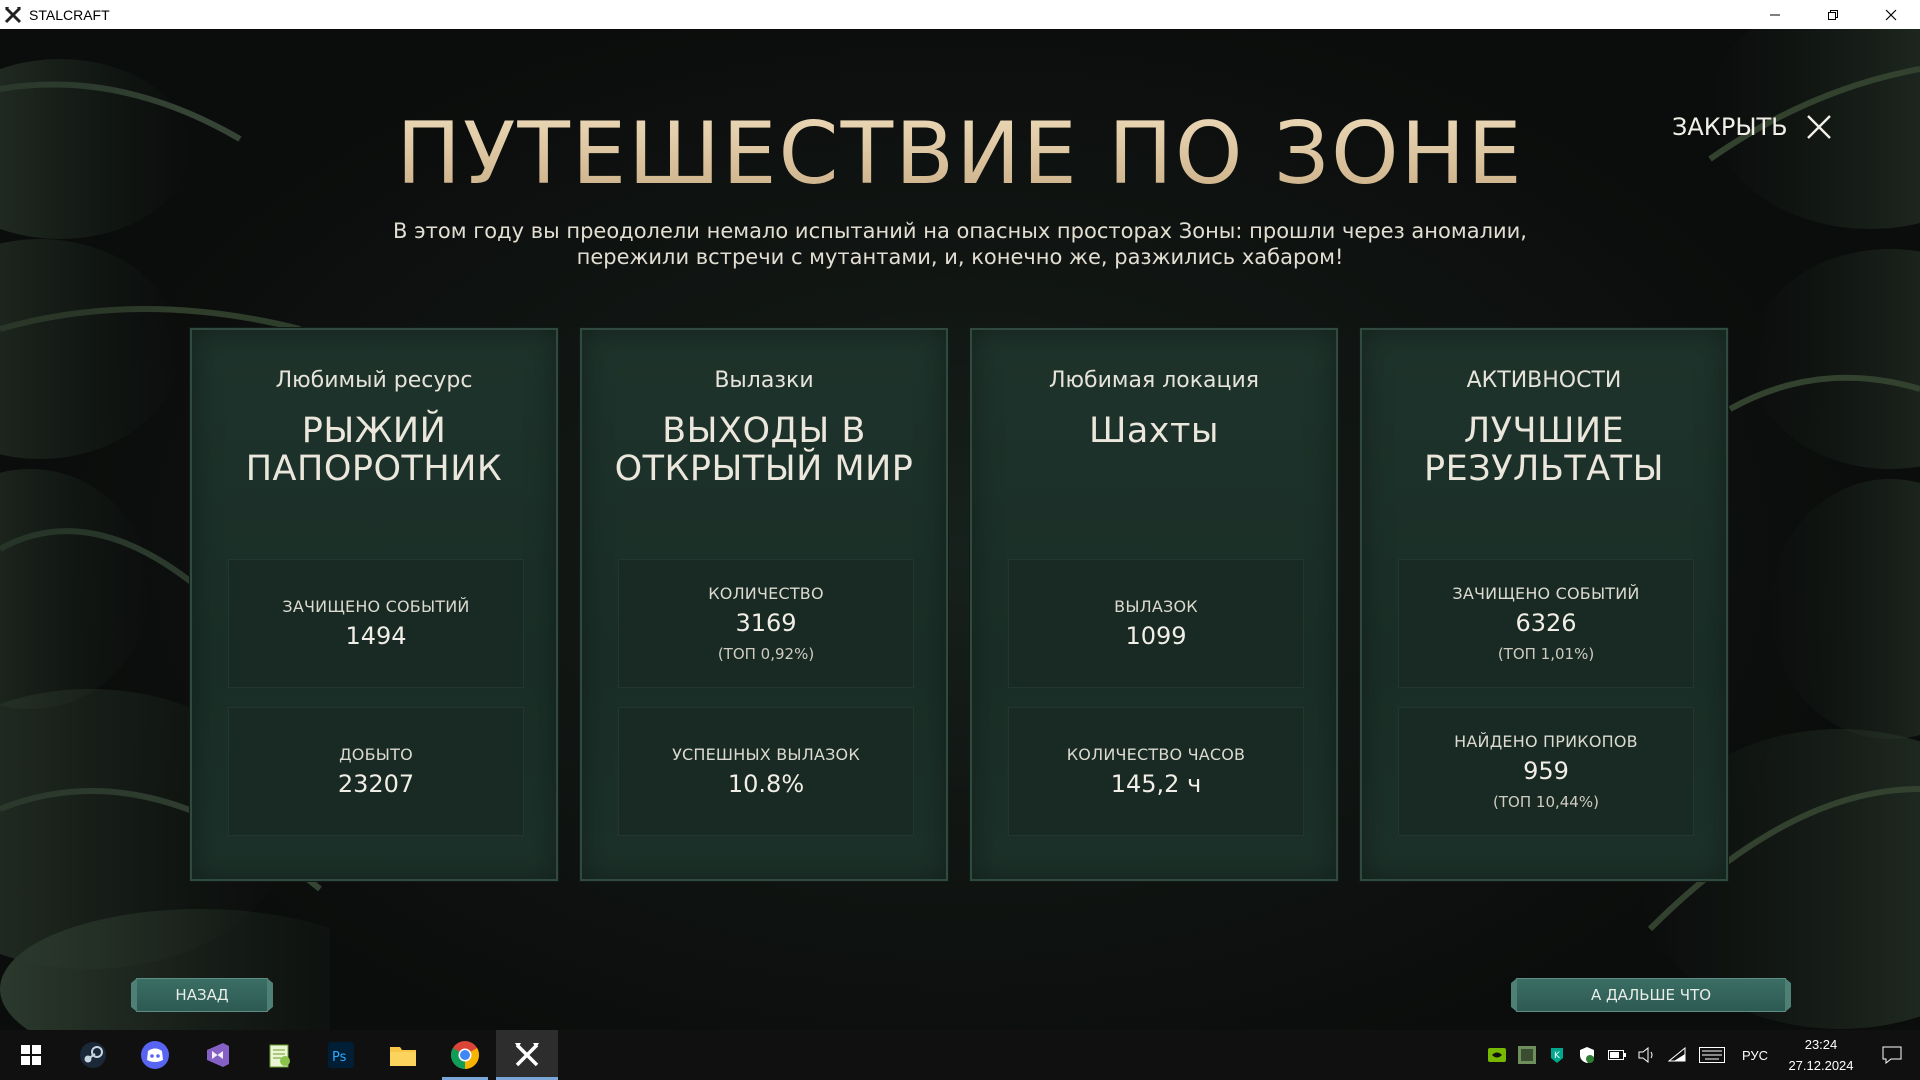 The height and width of the screenshot is (1080, 1920). I want to click on card-value: ЛУЧШИЕ РЕЗУЛЬТАТЫ, so click(1544, 450).